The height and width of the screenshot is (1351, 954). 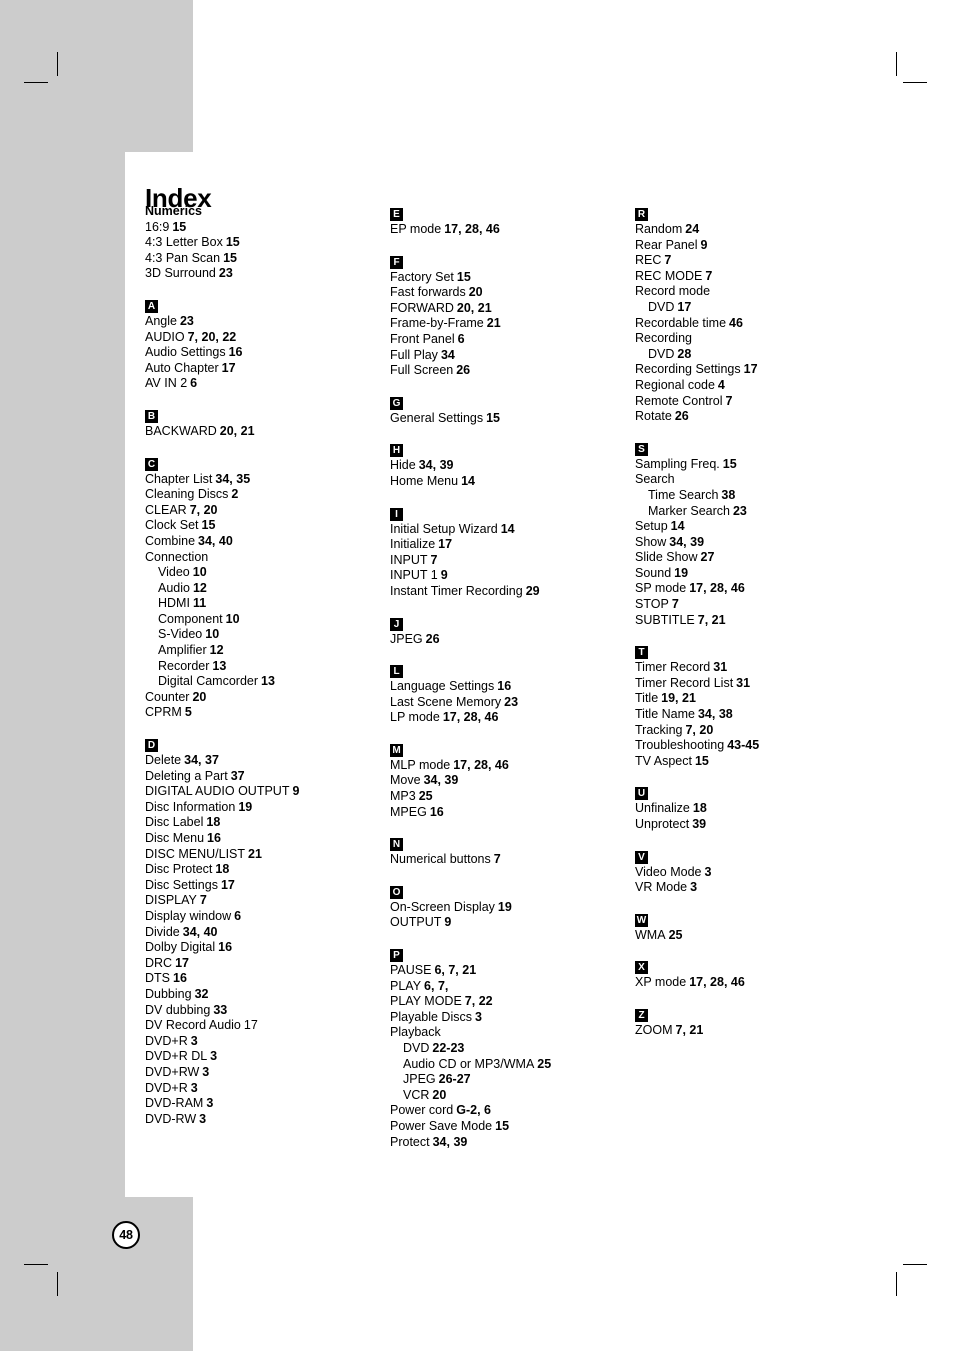 I want to click on index-subentry: Time Search 38, so click(x=757, y=496).